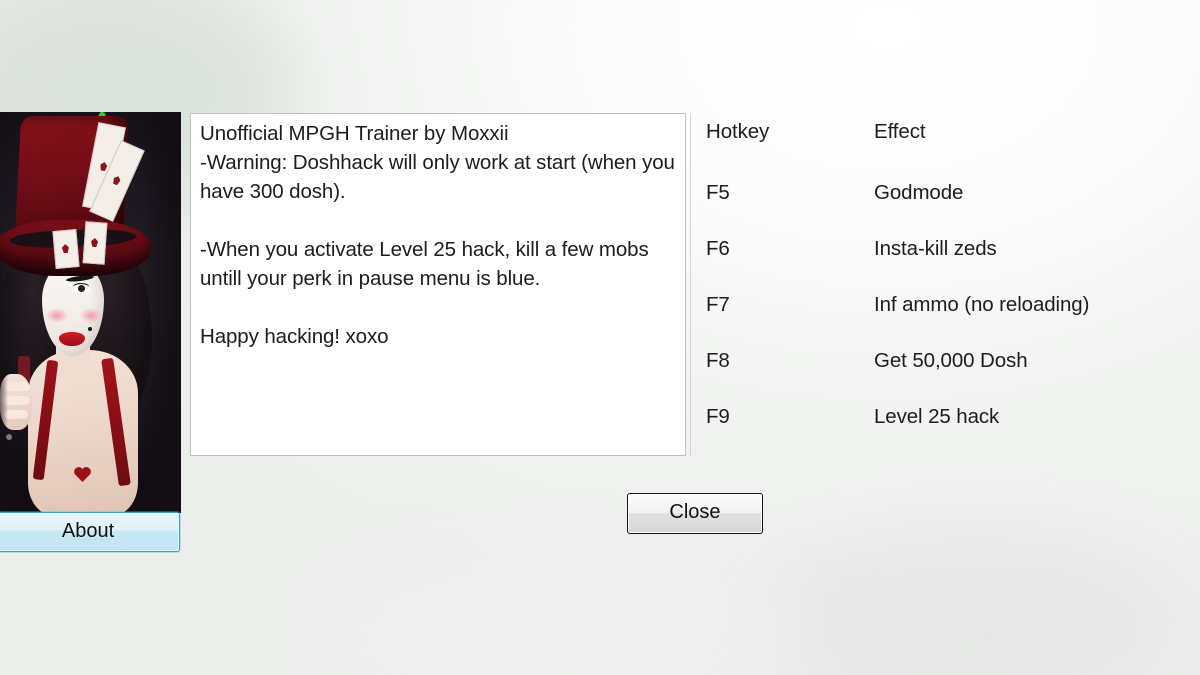 The image size is (1200, 675). What do you see at coordinates (718, 304) in the screenshot?
I see `hotkey-cell: F7` at bounding box center [718, 304].